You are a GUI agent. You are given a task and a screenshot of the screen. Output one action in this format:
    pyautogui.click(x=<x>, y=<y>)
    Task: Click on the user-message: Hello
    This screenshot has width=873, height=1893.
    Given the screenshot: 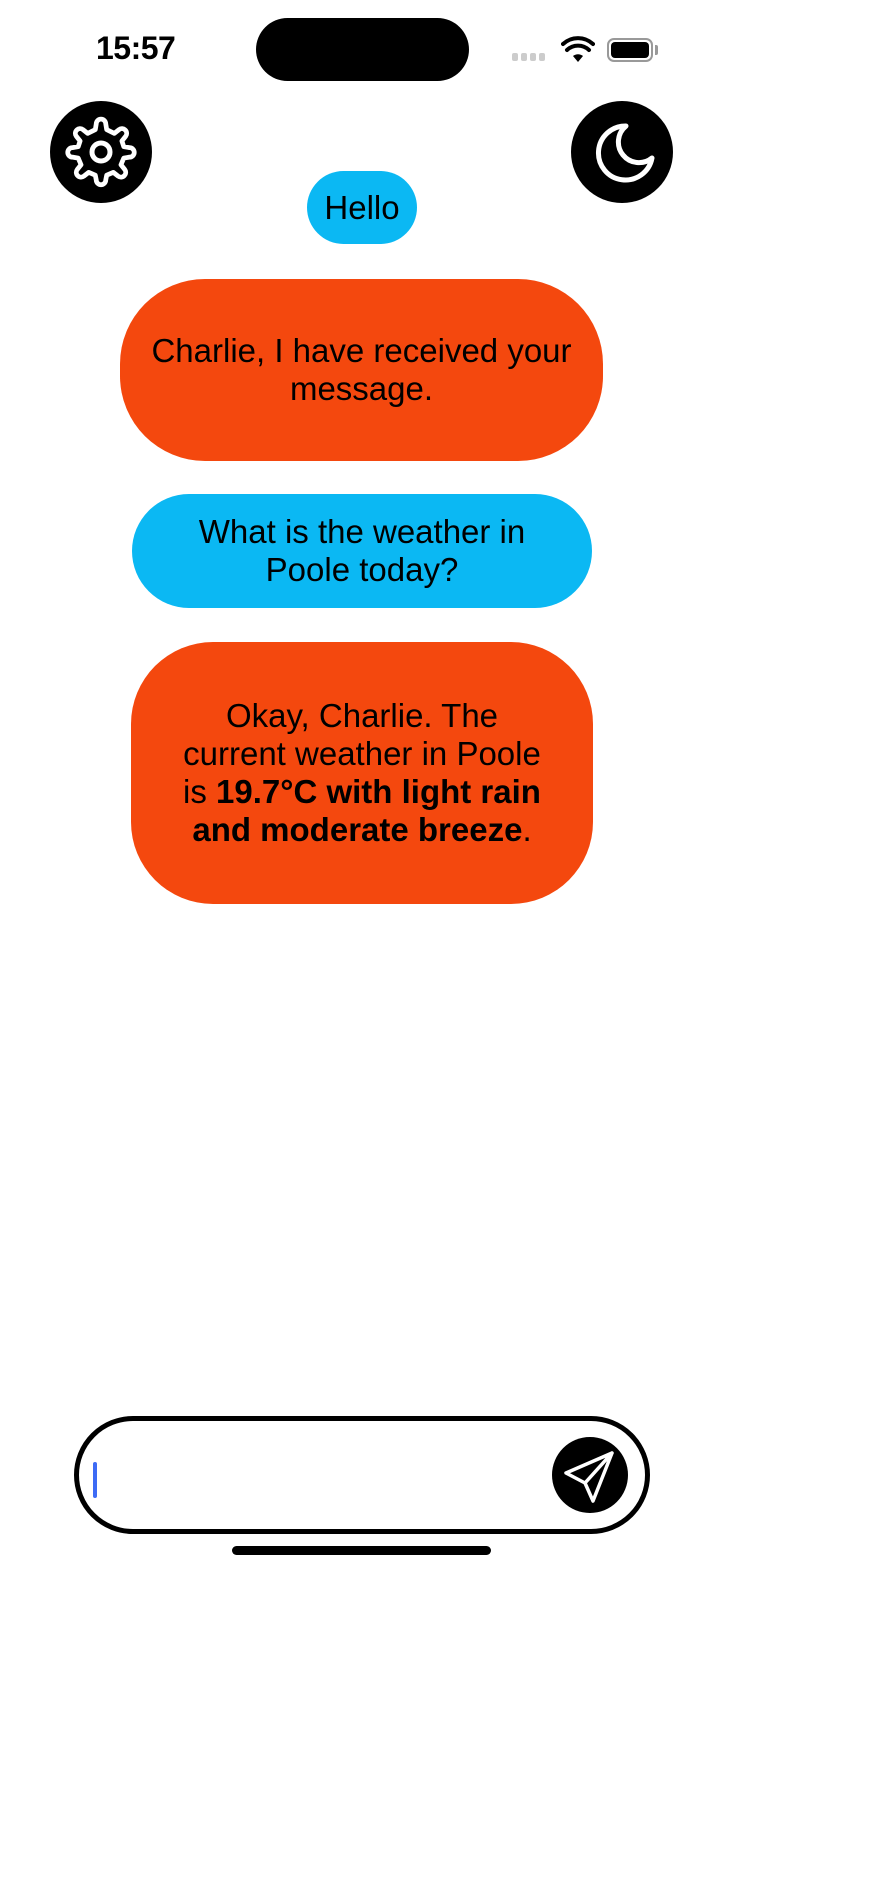 What is the action you would take?
    pyautogui.click(x=362, y=207)
    